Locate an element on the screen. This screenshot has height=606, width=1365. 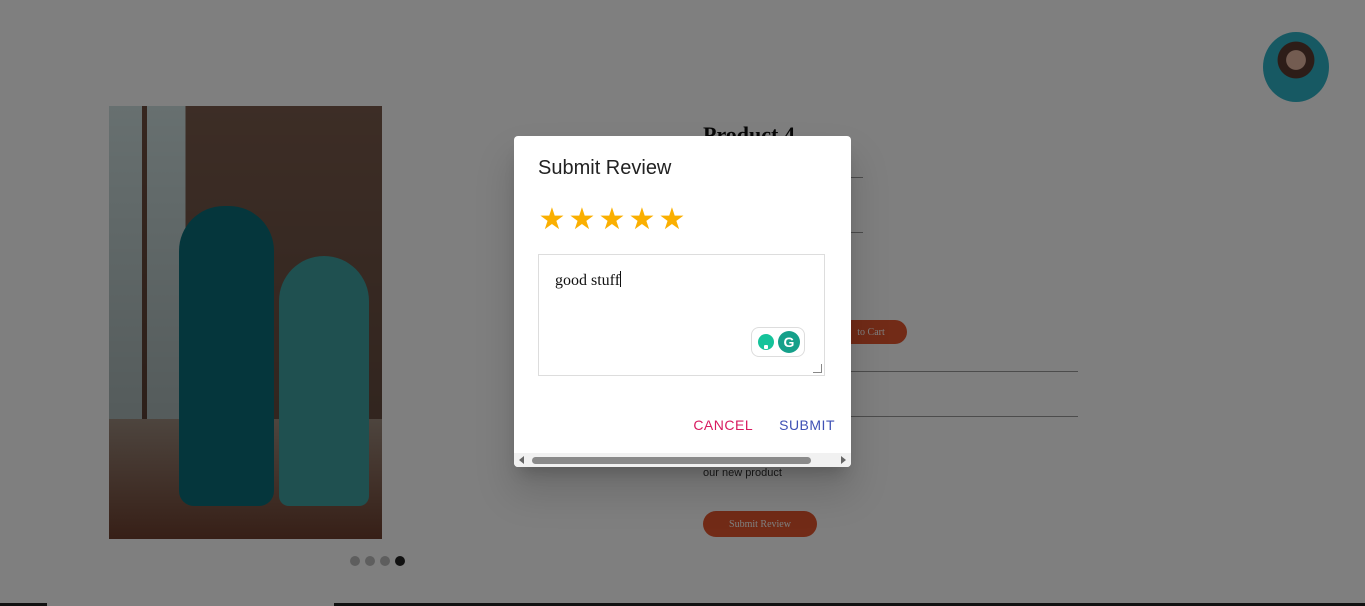
review-text-value: good stuff is located at coordinates (588, 280).